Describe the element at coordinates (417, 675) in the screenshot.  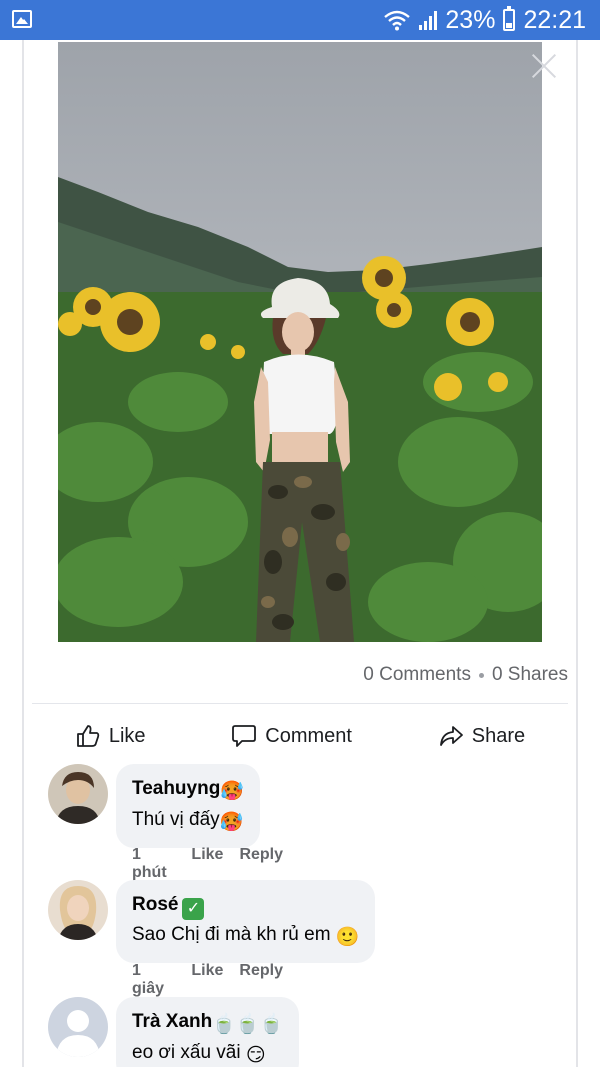
I see `comments-count: 0 Comments` at that location.